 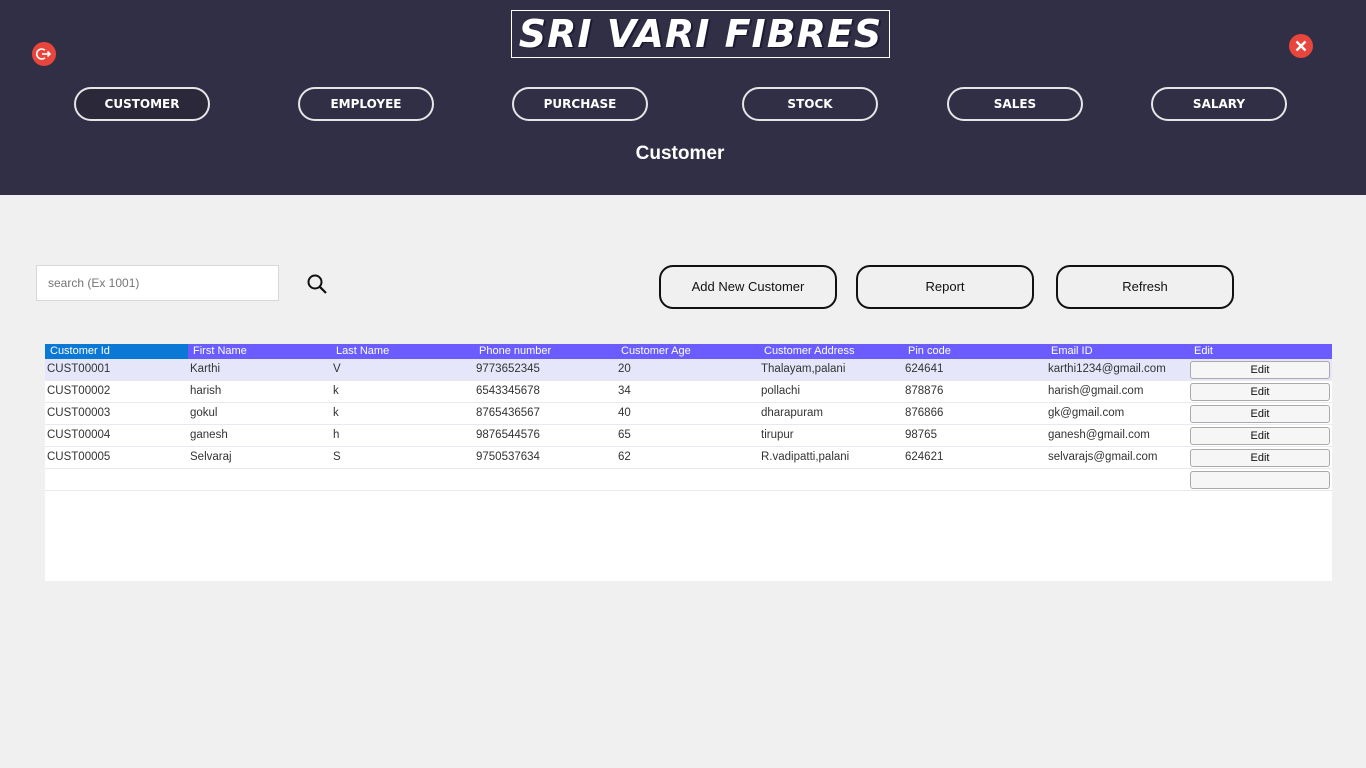 What do you see at coordinates (79, 369) in the screenshot?
I see `cell-customer-id: CUST00001` at bounding box center [79, 369].